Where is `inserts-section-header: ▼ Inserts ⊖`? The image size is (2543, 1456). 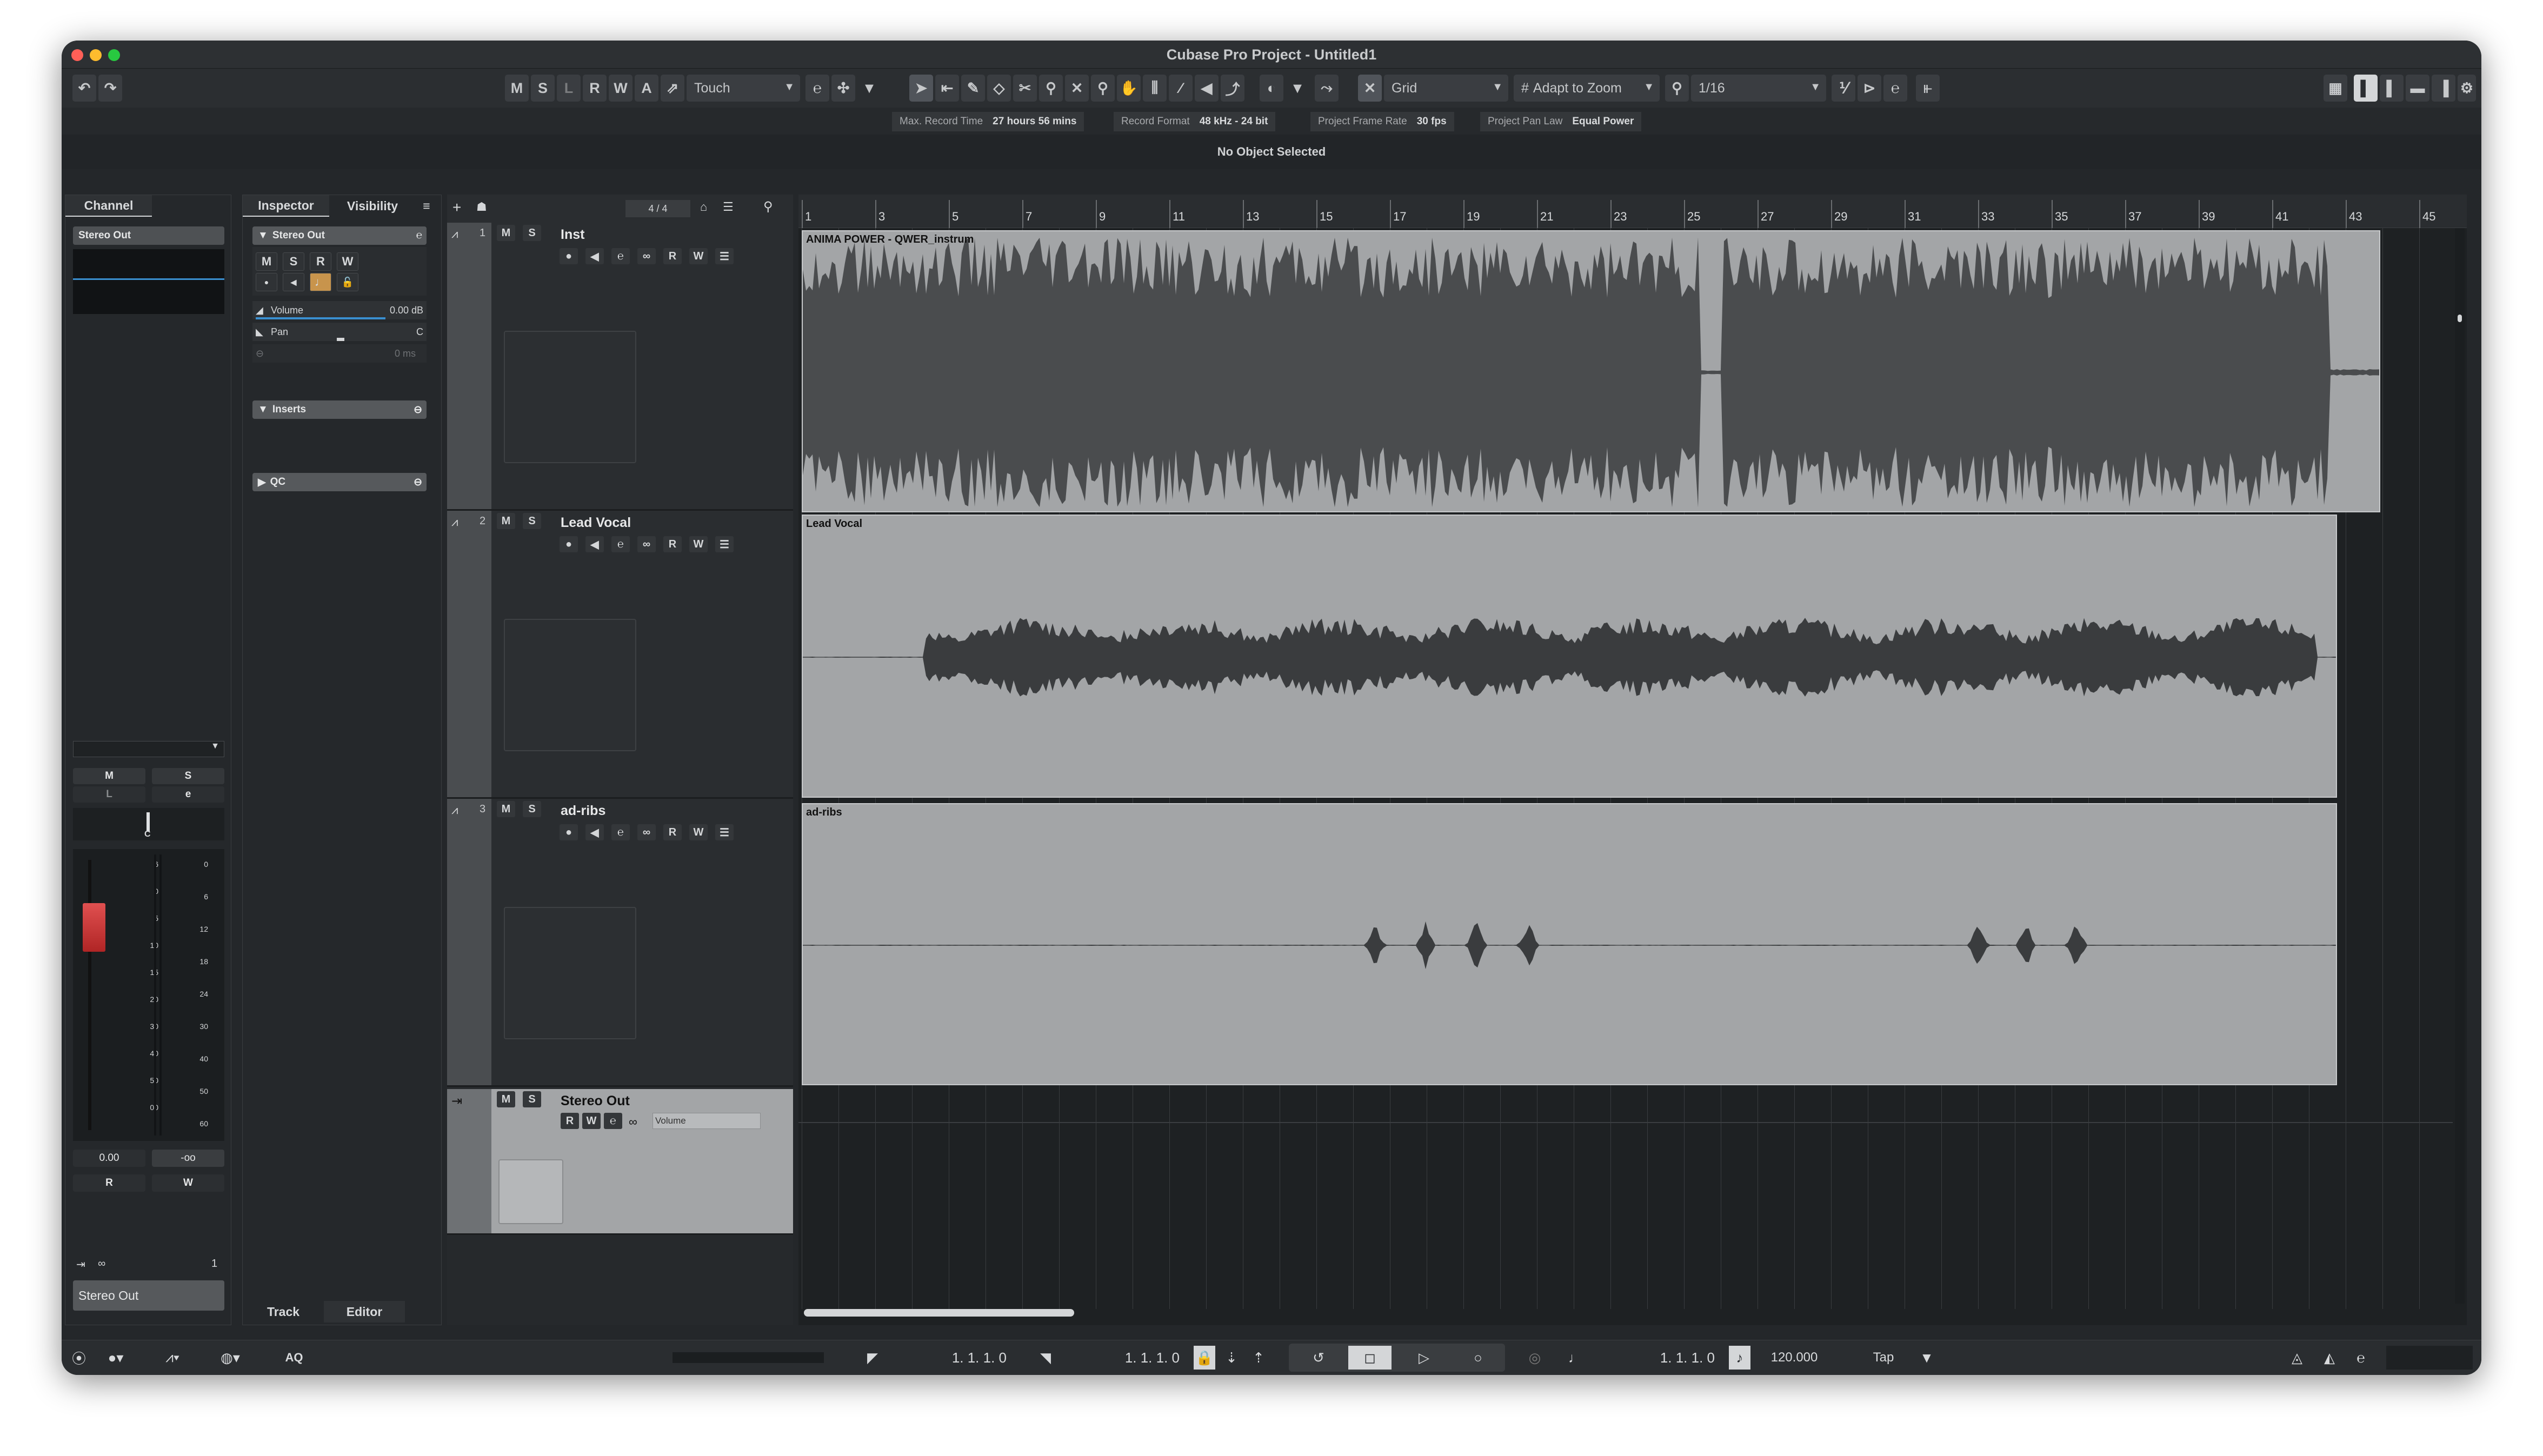
inserts-section-header: ▼ Inserts ⊖ is located at coordinates (339, 409).